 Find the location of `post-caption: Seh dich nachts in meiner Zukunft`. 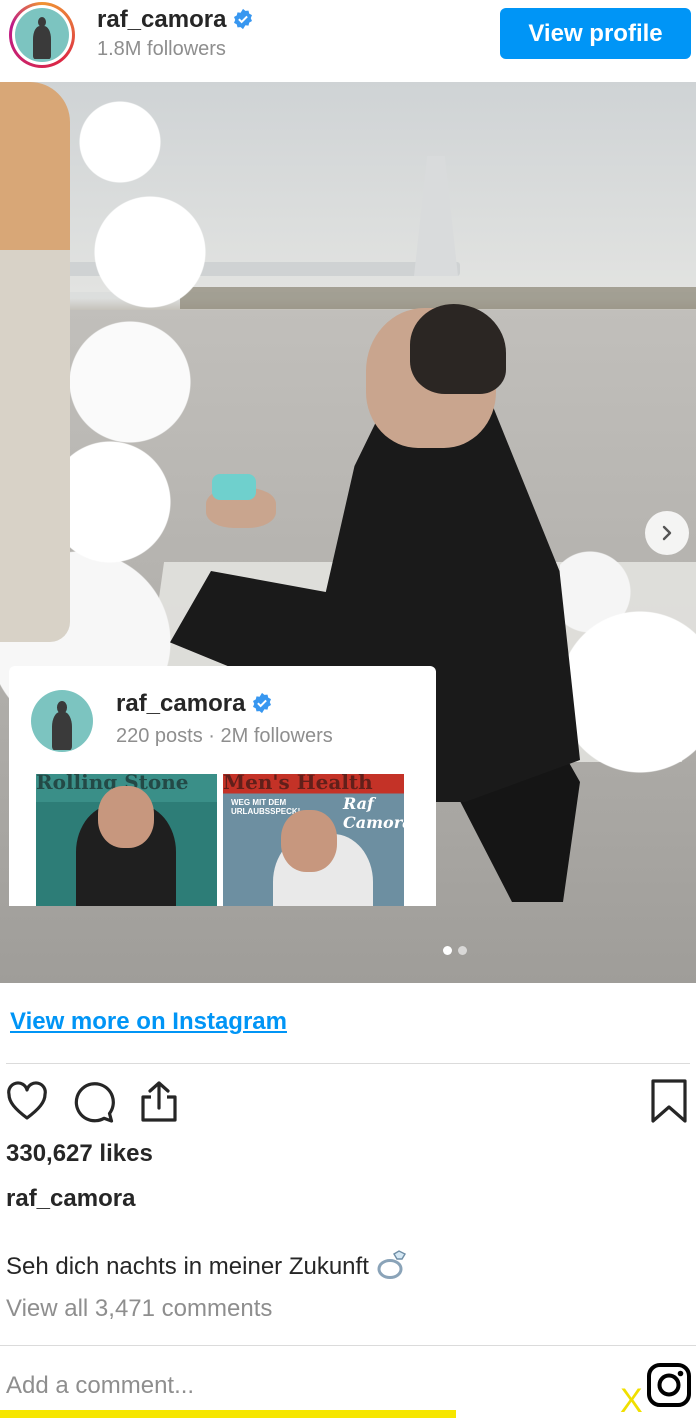

post-caption: Seh dich nachts in meiner Zukunft is located at coordinates (207, 1265).